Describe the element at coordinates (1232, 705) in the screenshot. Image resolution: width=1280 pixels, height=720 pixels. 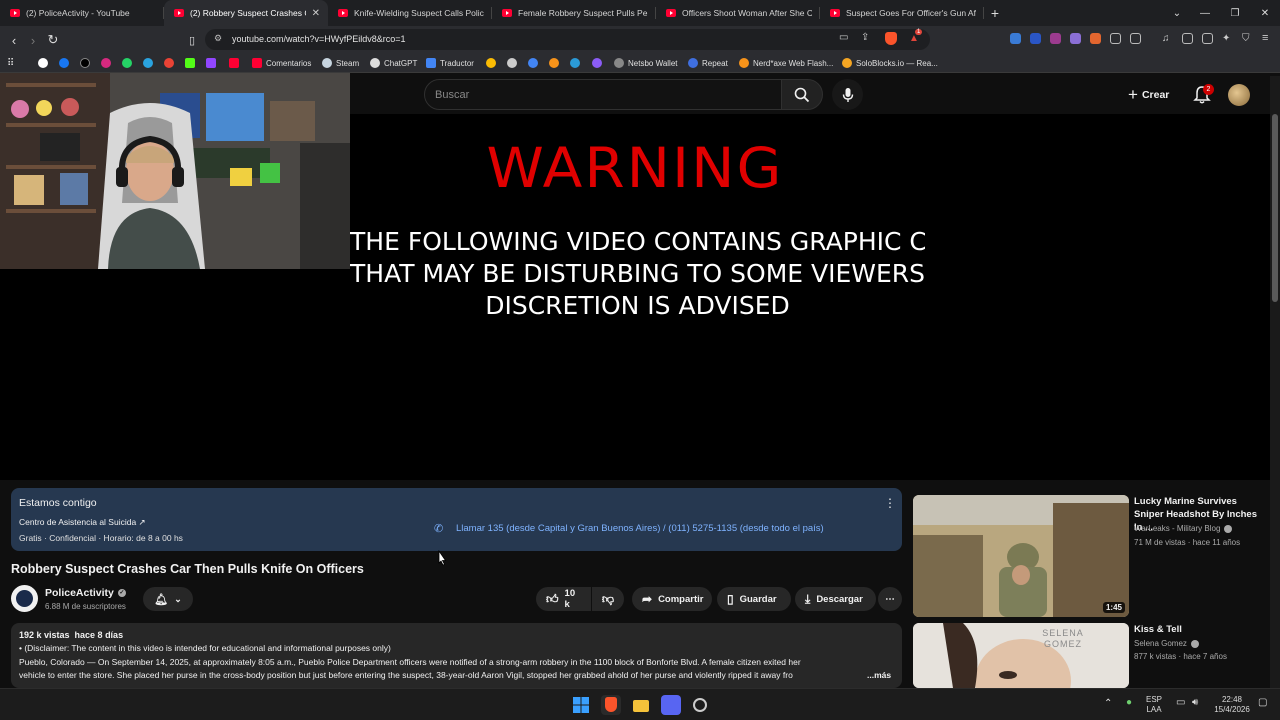
I see `clock: 22:48 15/4/2026` at that location.